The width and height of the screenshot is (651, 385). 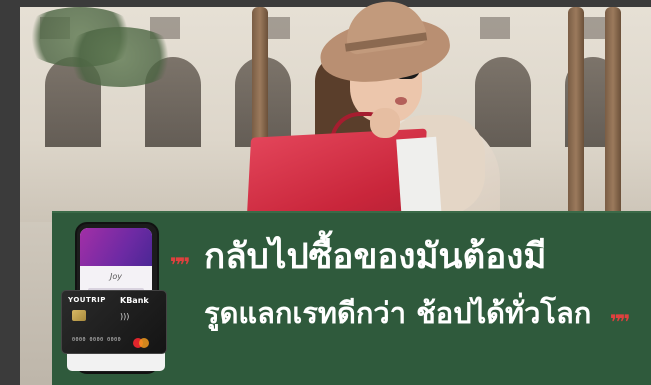 What do you see at coordinates (97, 340) in the screenshot?
I see `card-number: 0000 0000 0000` at bounding box center [97, 340].